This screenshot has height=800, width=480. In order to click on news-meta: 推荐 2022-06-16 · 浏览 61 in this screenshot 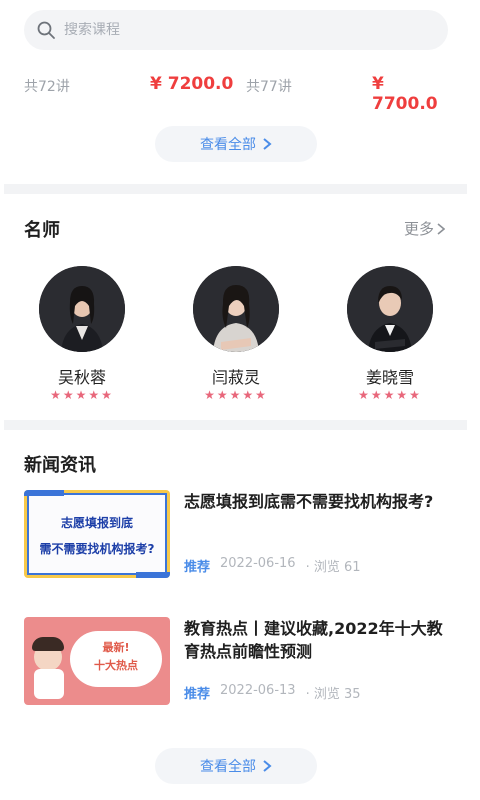, I will do `click(272, 565)`.